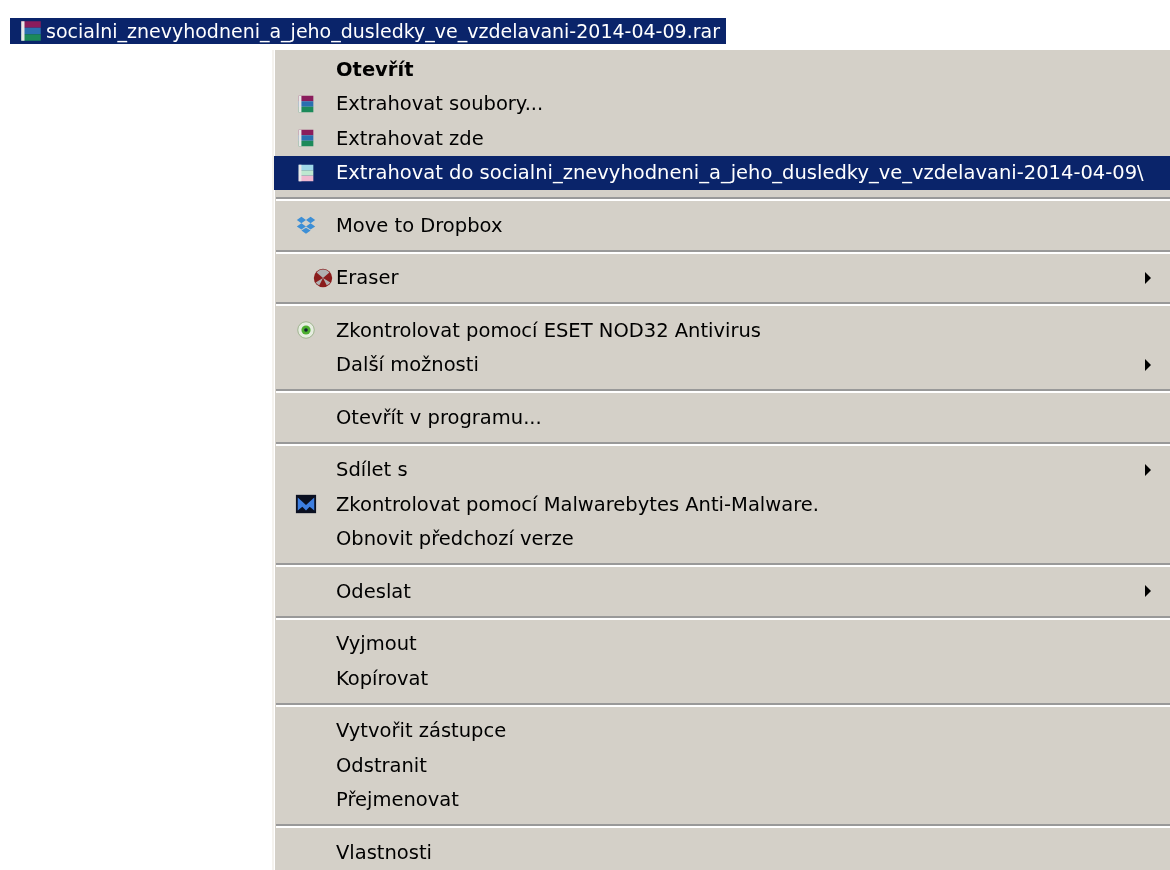  Describe the element at coordinates (306, 330) in the screenshot. I see `eye-icon` at that location.